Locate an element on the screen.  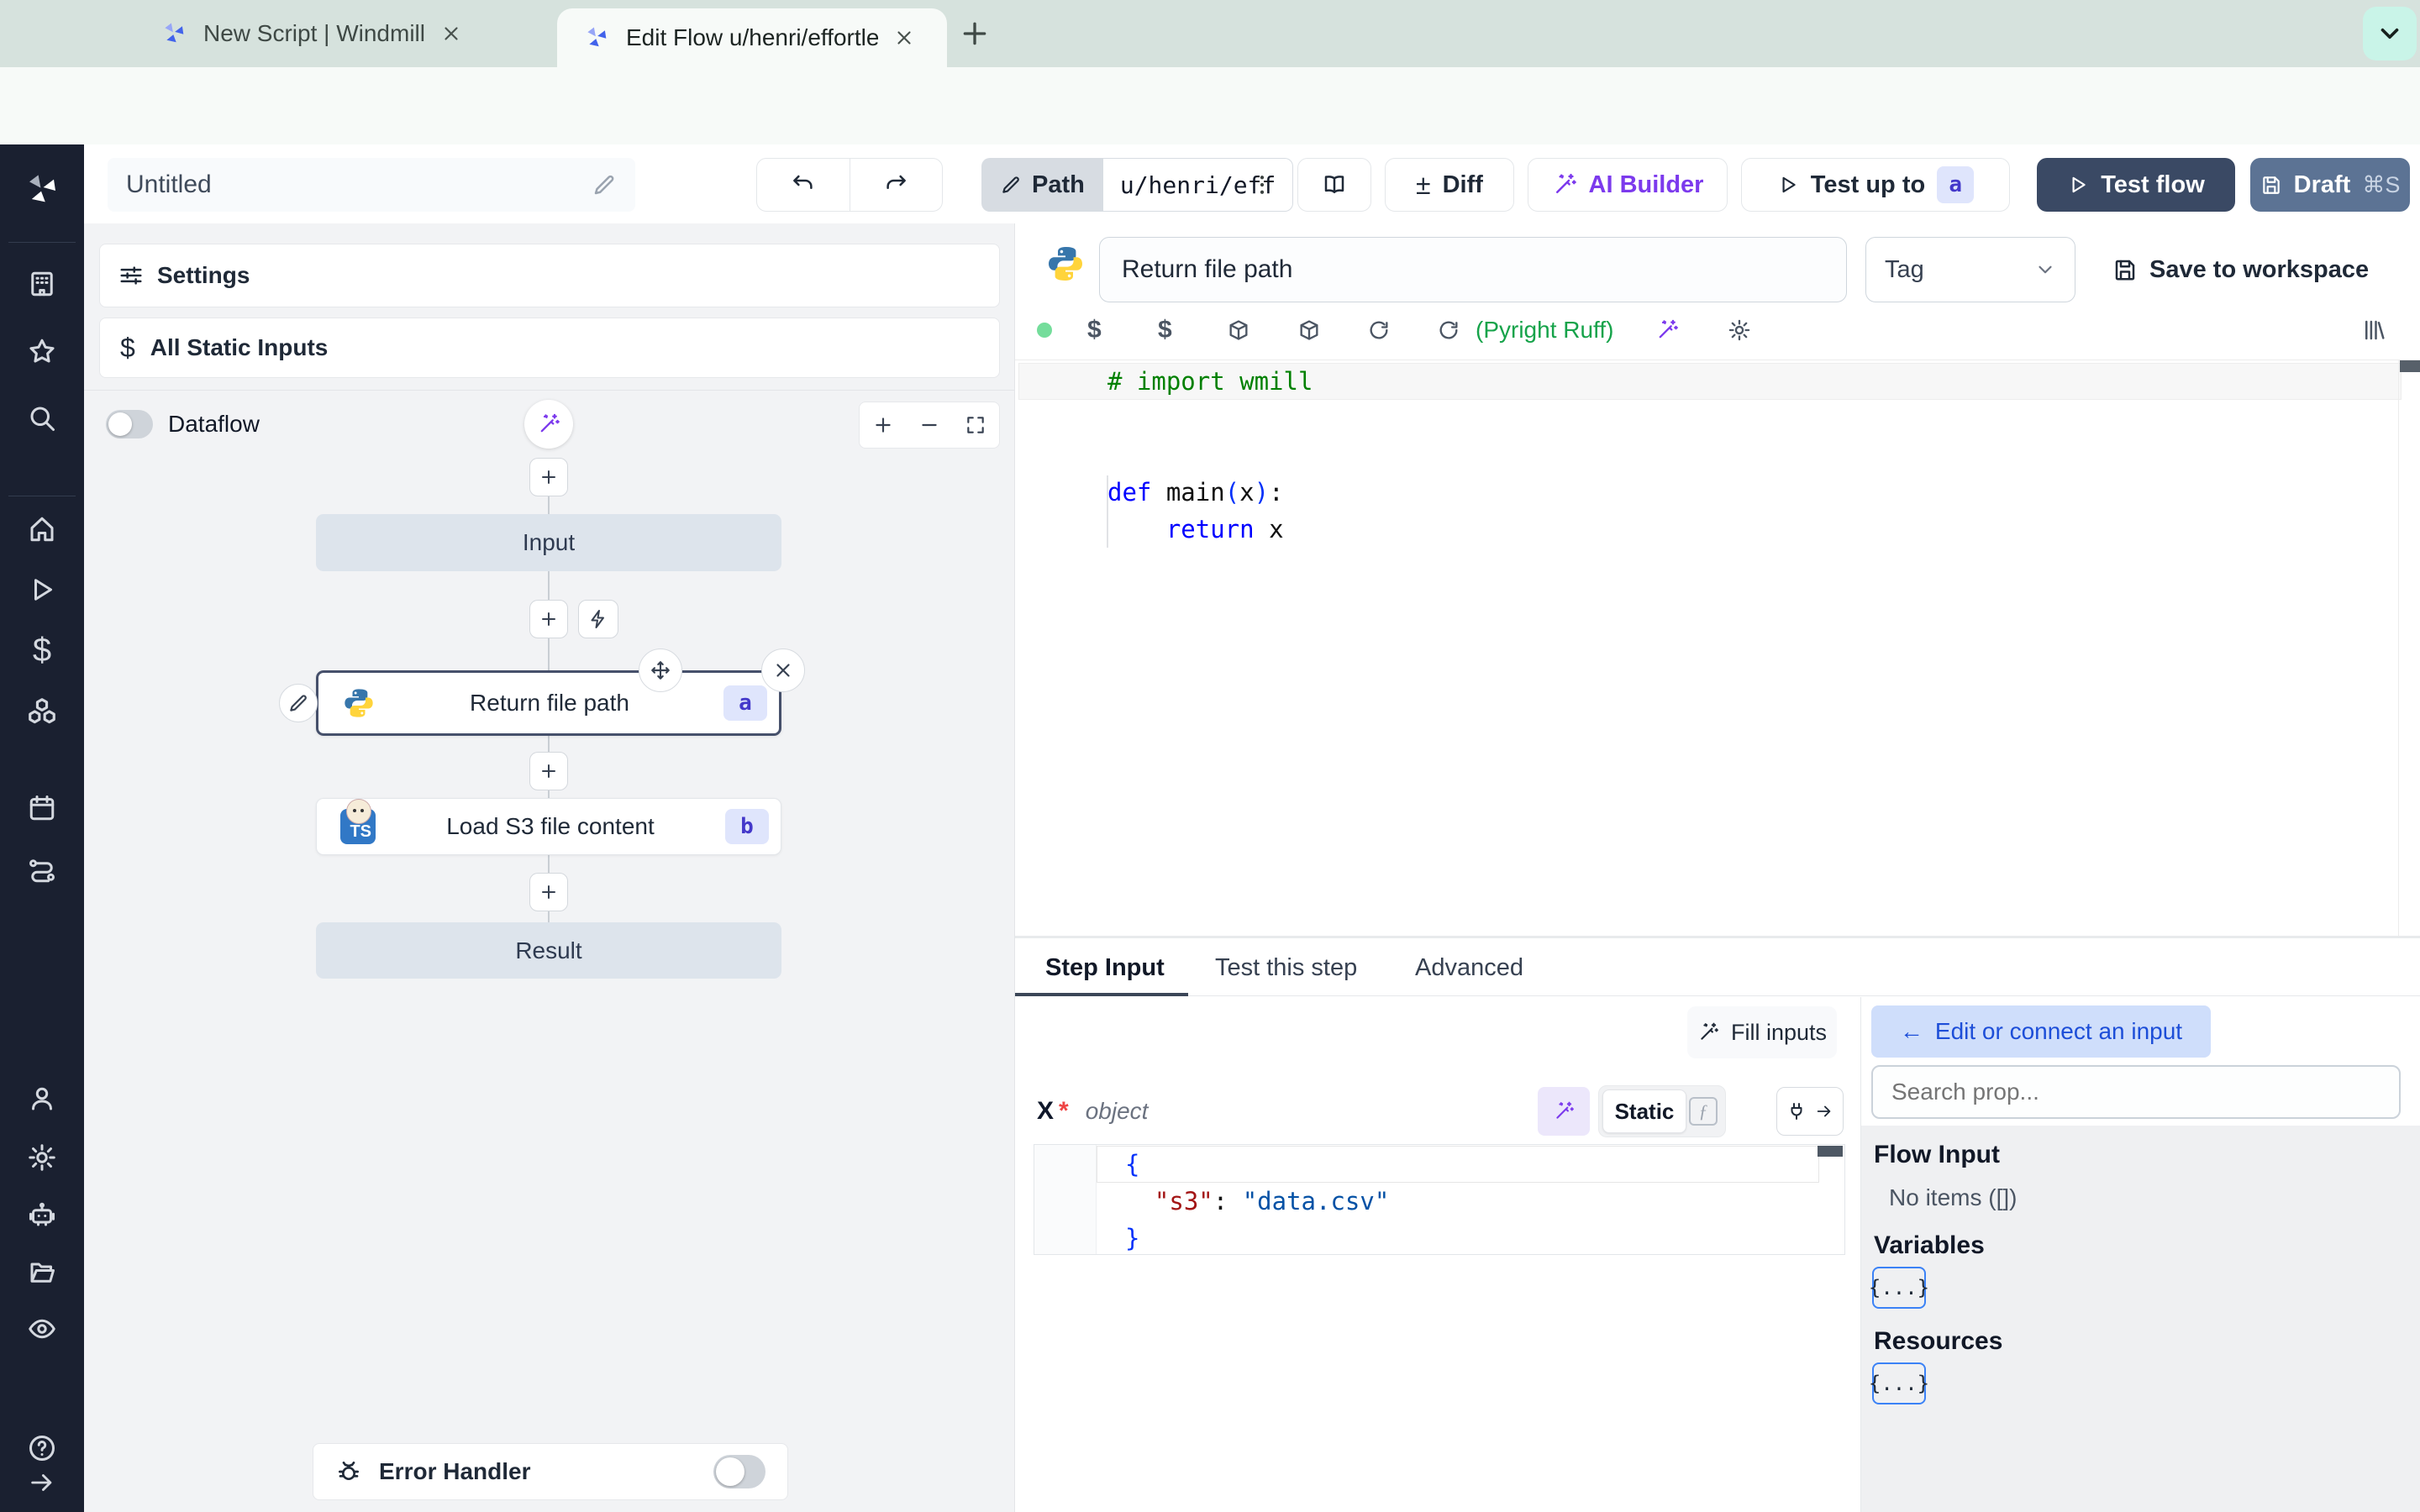
browser-tab-edit-flow: Edit Flow u/henri/effortless_fl is located at coordinates (752, 37).